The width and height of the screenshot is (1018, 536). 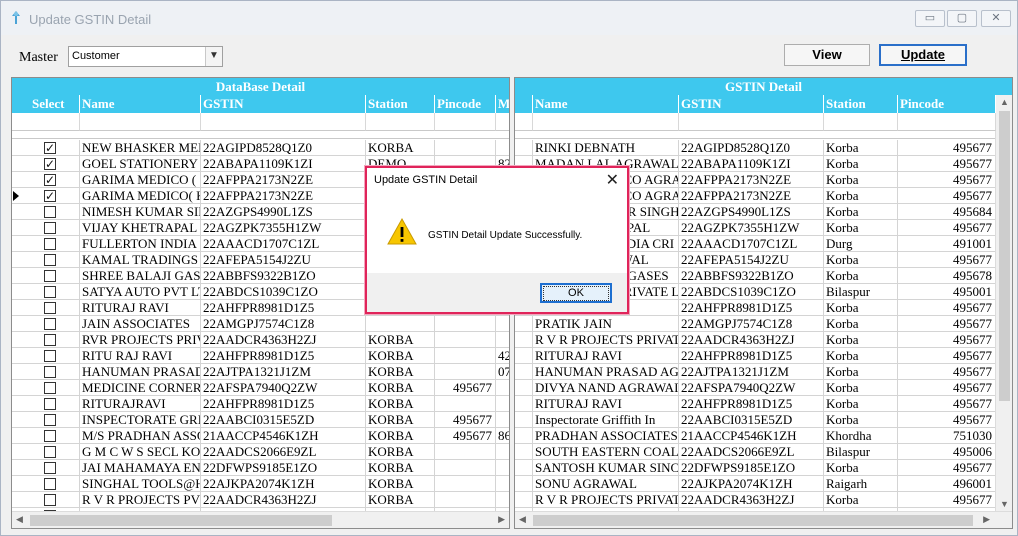 What do you see at coordinates (1004, 504) in the screenshot?
I see `scroll-down-icon: ▼` at bounding box center [1004, 504].